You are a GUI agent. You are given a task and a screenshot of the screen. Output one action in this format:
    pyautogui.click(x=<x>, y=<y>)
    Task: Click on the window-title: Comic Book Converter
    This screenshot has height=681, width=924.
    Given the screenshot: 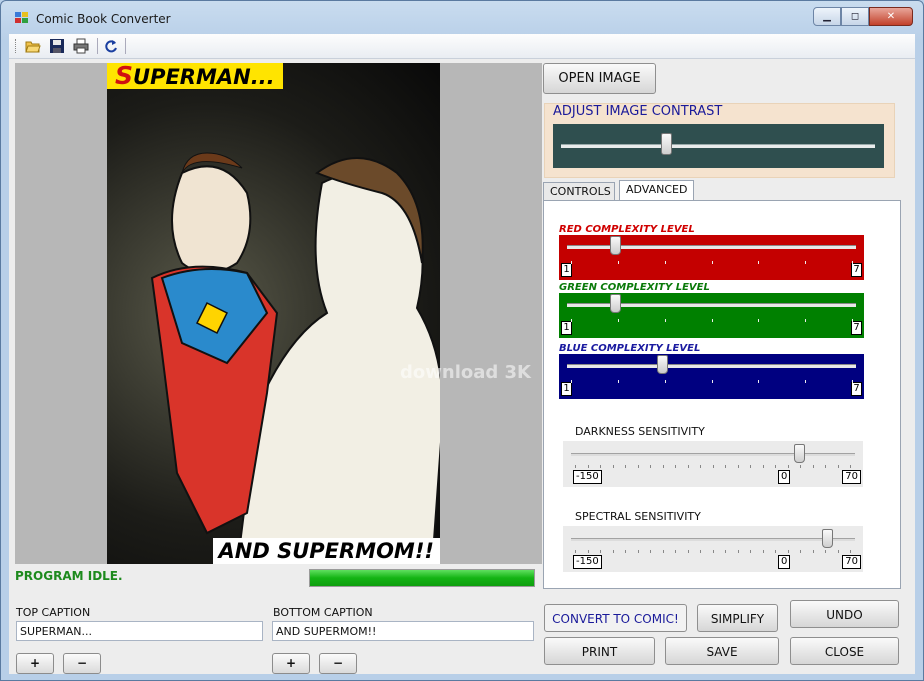 What is the action you would take?
    pyautogui.click(x=103, y=19)
    